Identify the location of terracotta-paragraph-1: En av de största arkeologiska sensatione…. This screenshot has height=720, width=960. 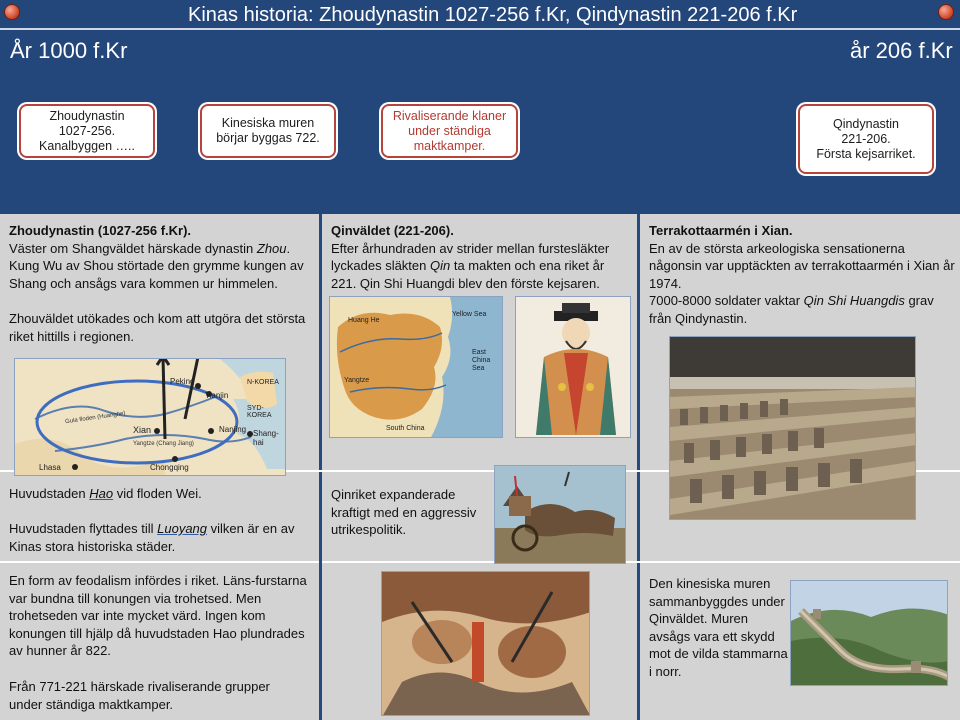
(802, 265).